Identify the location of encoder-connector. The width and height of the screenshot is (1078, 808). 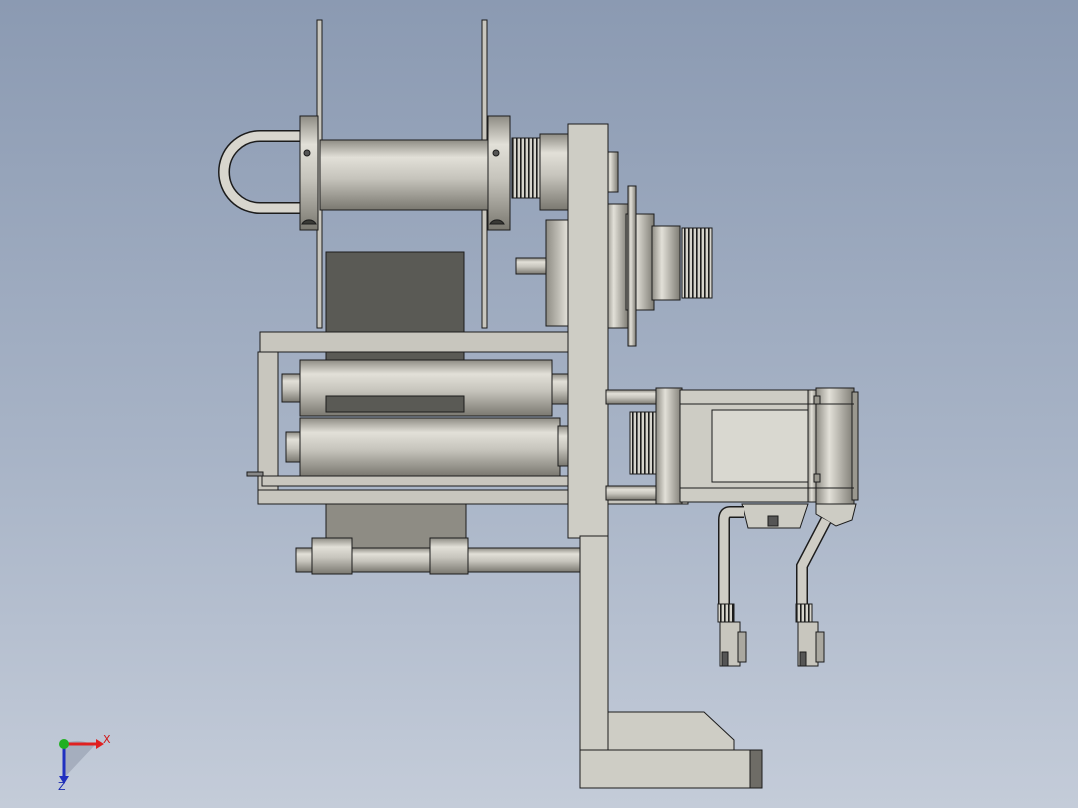
(810, 635).